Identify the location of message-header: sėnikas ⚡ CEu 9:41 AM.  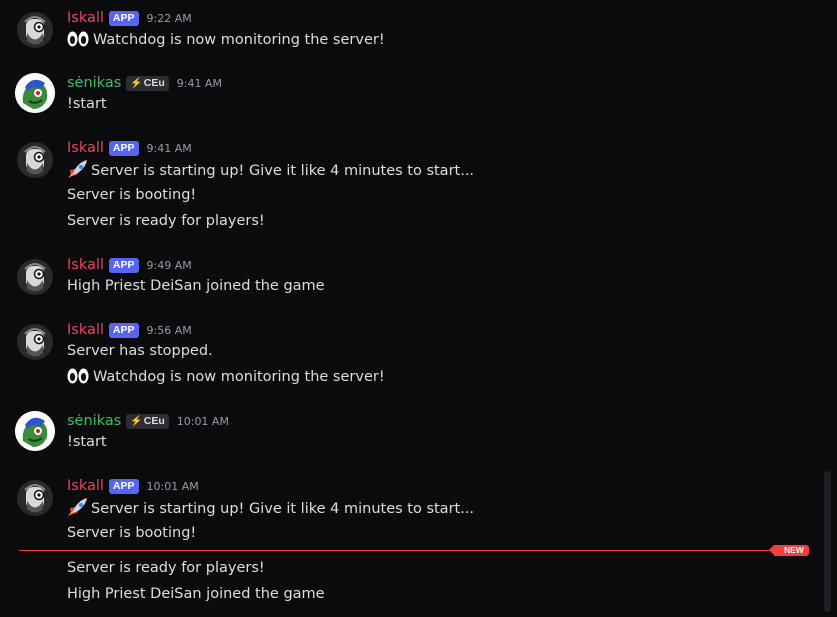
(144, 83).